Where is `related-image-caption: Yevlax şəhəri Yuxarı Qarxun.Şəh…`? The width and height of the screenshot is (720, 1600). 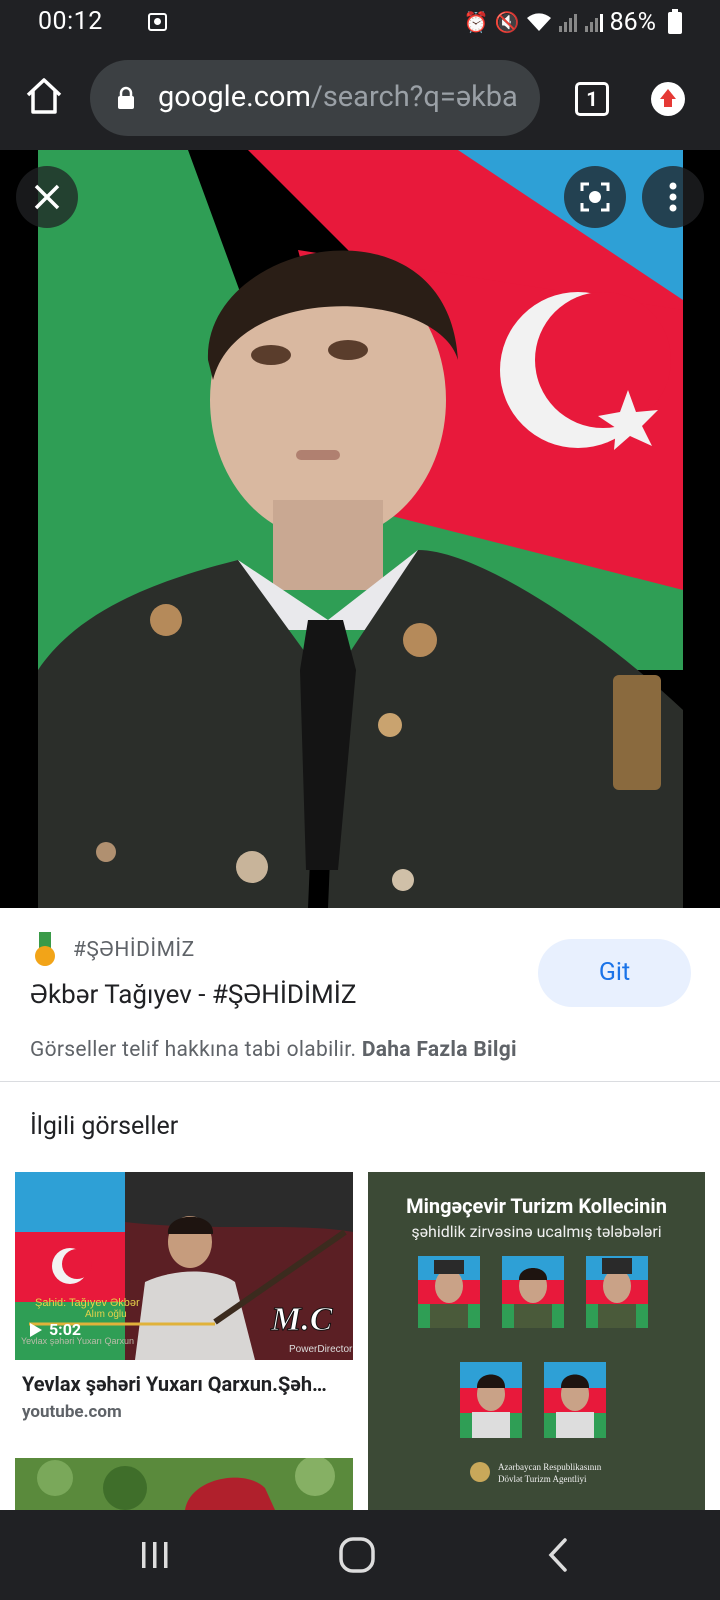 related-image-caption: Yevlax şəhəri Yuxarı Qarxun.Şəh… is located at coordinates (187, 1384).